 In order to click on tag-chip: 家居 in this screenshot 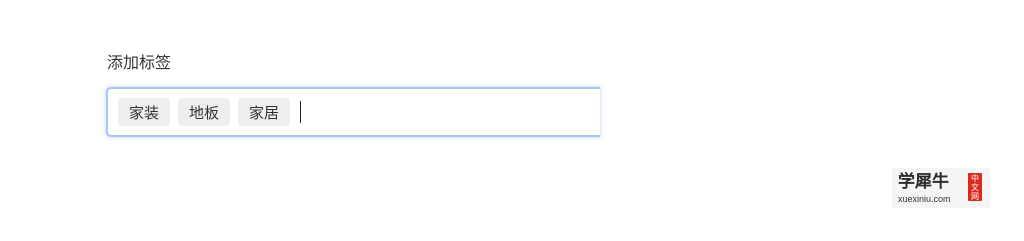, I will do `click(264, 112)`.